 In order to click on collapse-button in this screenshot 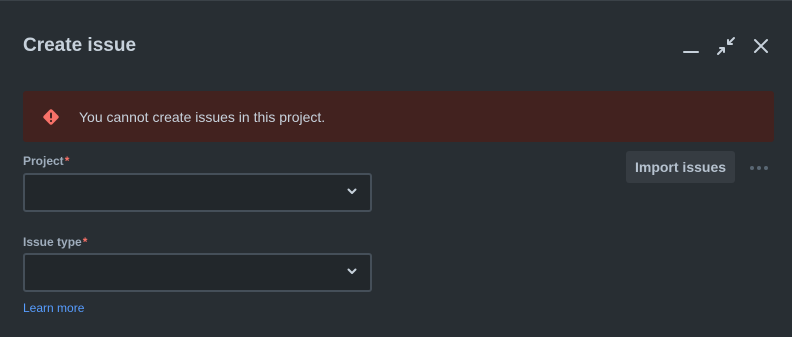, I will do `click(726, 46)`.